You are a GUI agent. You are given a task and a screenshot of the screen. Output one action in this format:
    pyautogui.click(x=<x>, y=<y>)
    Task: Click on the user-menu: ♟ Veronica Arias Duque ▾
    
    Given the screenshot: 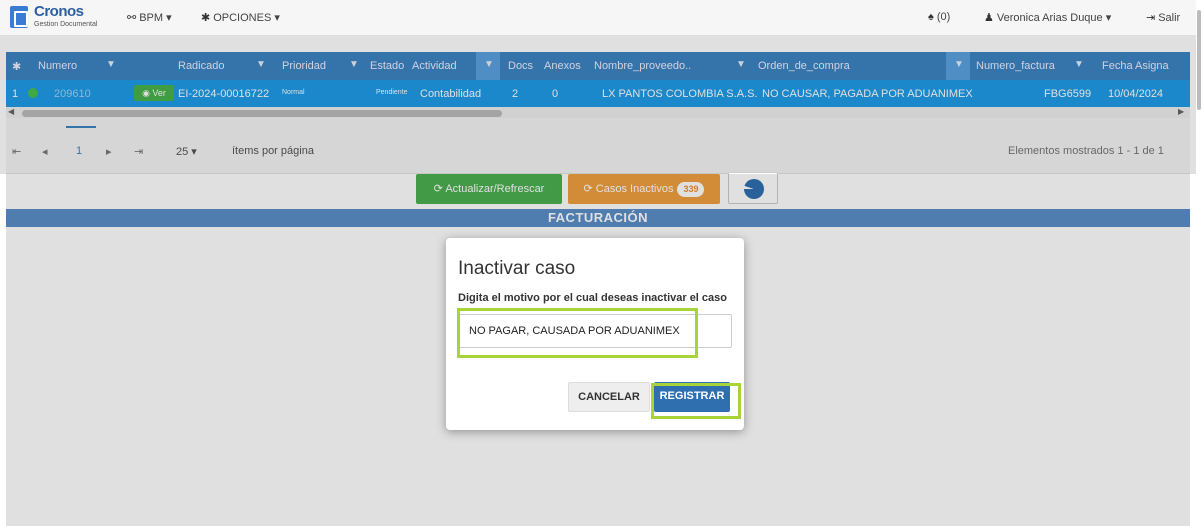 What is the action you would take?
    pyautogui.click(x=1047, y=17)
    